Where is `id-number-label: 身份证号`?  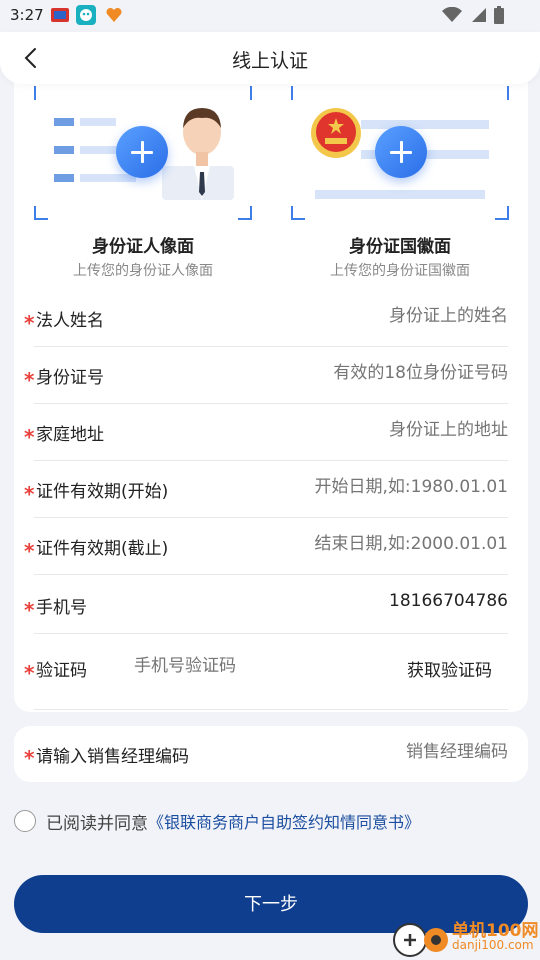 id-number-label: 身份证号 is located at coordinates (70, 378).